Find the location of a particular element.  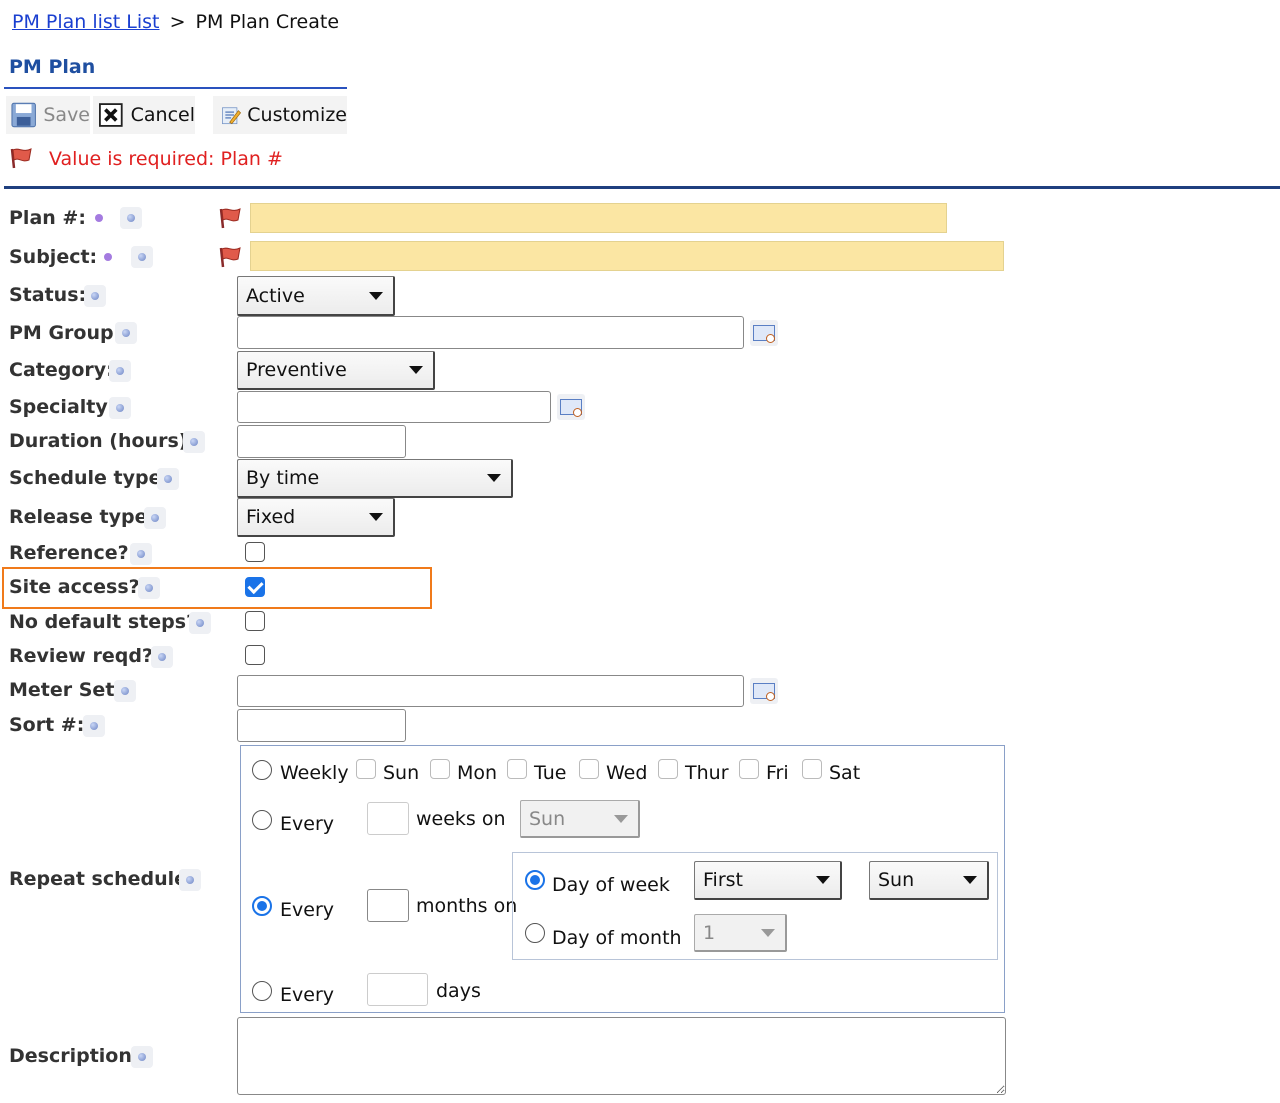

day-label-thur: Thur is located at coordinates (707, 773).